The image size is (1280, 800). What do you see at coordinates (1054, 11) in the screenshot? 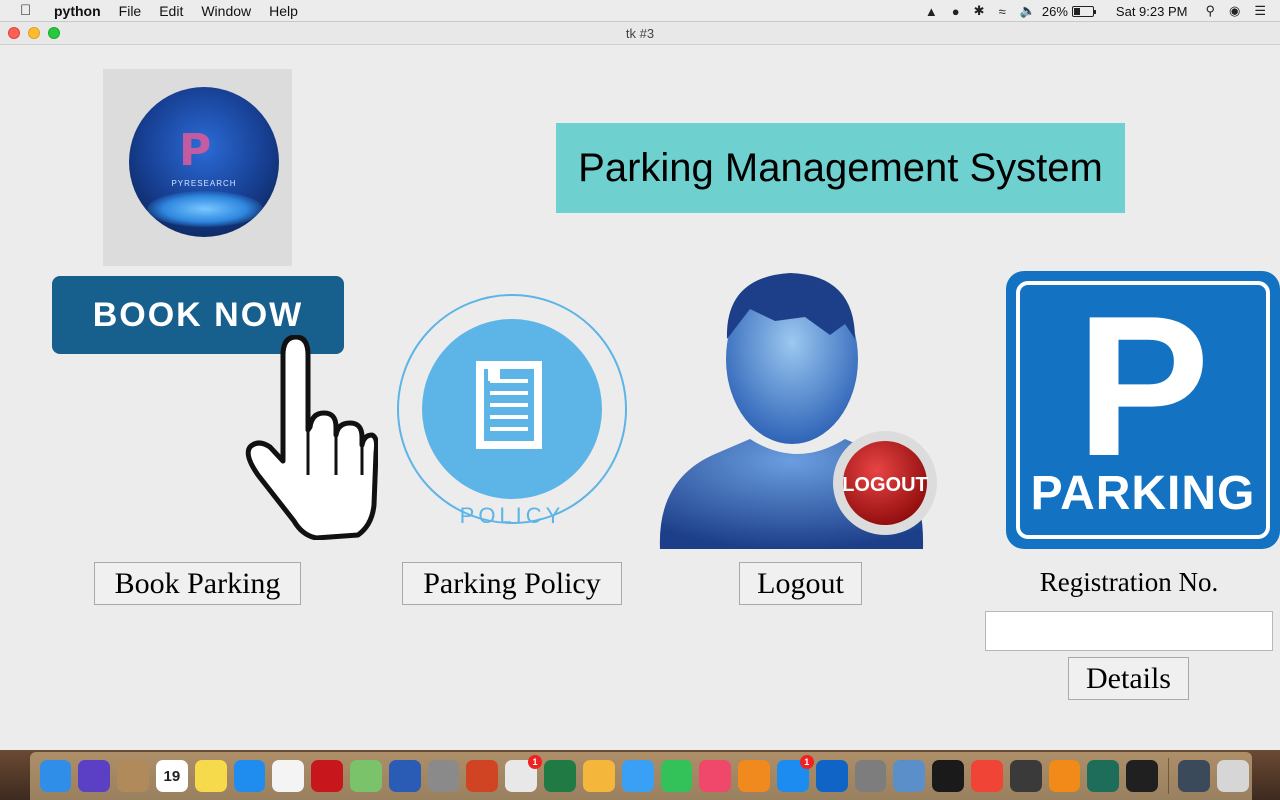
I see `battery-percent: 26%` at bounding box center [1054, 11].